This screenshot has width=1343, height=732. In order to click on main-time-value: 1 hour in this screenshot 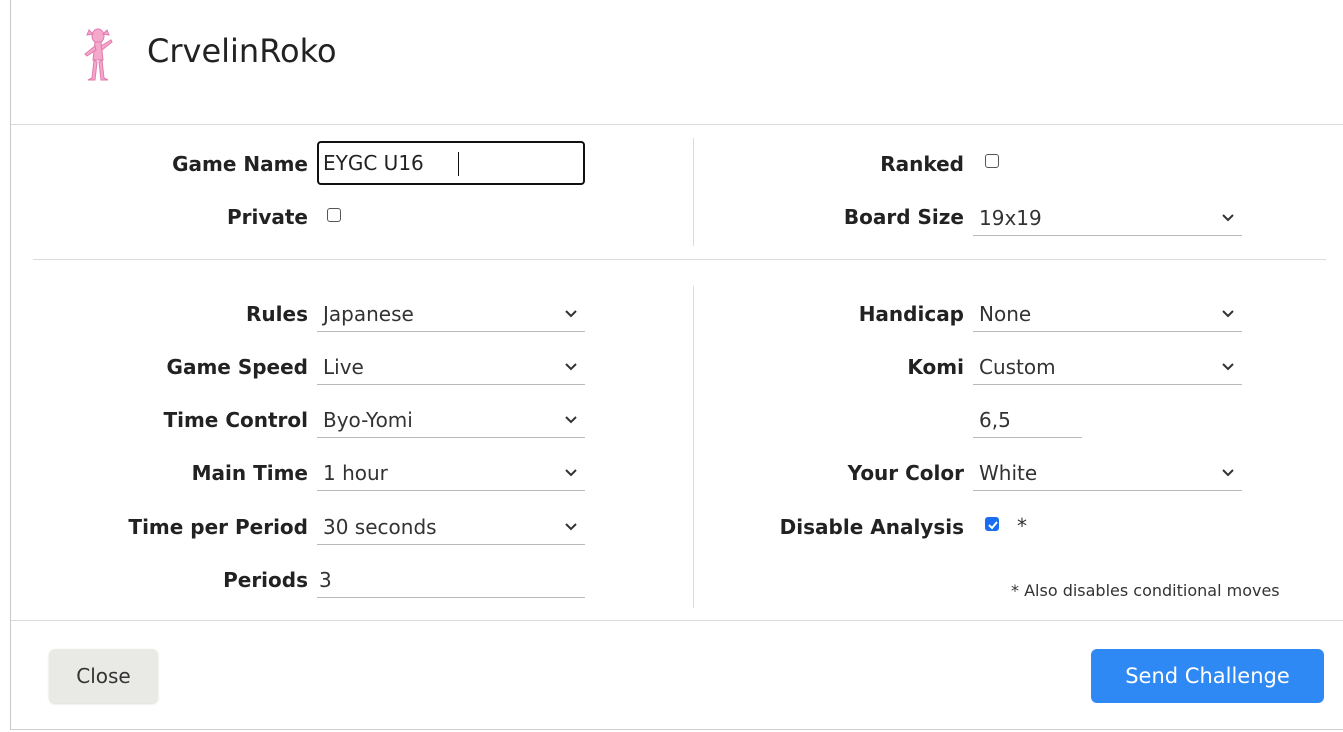, I will do `click(355, 473)`.